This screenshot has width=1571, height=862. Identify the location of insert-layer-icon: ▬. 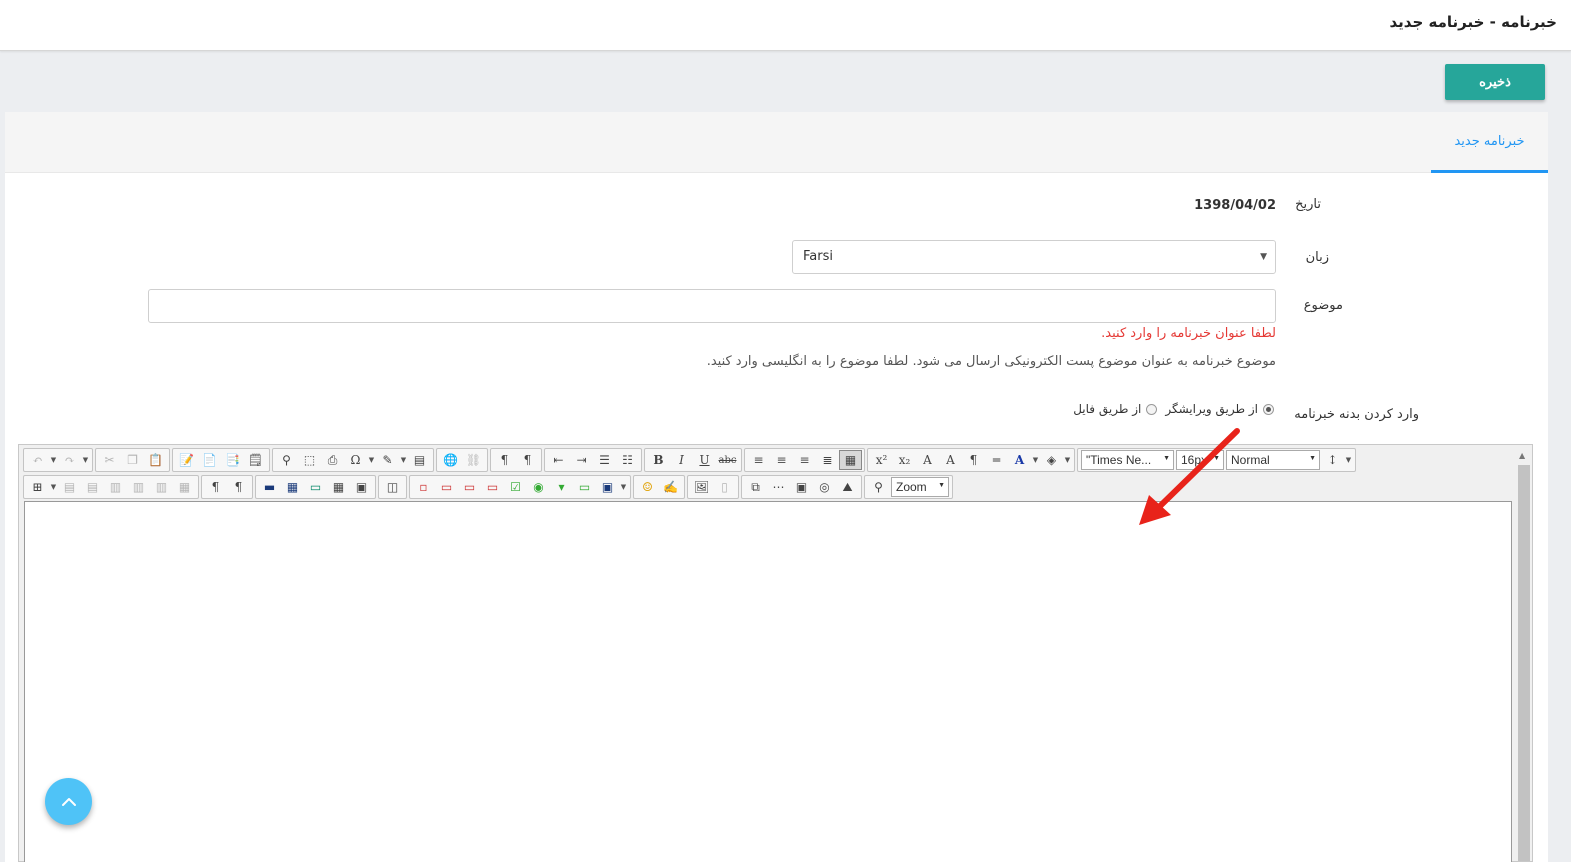
(269, 487).